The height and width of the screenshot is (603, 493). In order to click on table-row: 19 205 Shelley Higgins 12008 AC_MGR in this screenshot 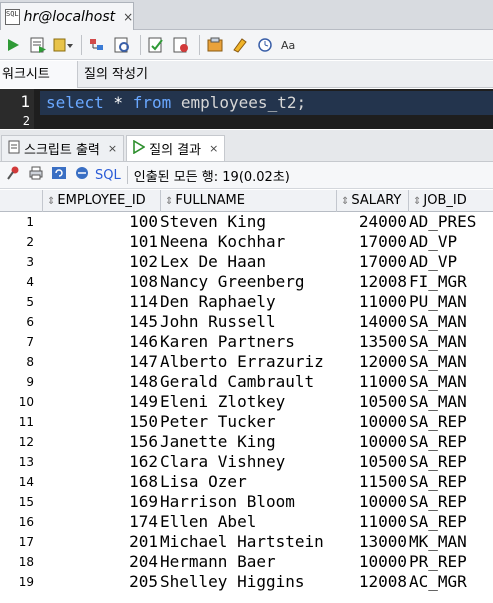, I will do `click(246, 582)`.